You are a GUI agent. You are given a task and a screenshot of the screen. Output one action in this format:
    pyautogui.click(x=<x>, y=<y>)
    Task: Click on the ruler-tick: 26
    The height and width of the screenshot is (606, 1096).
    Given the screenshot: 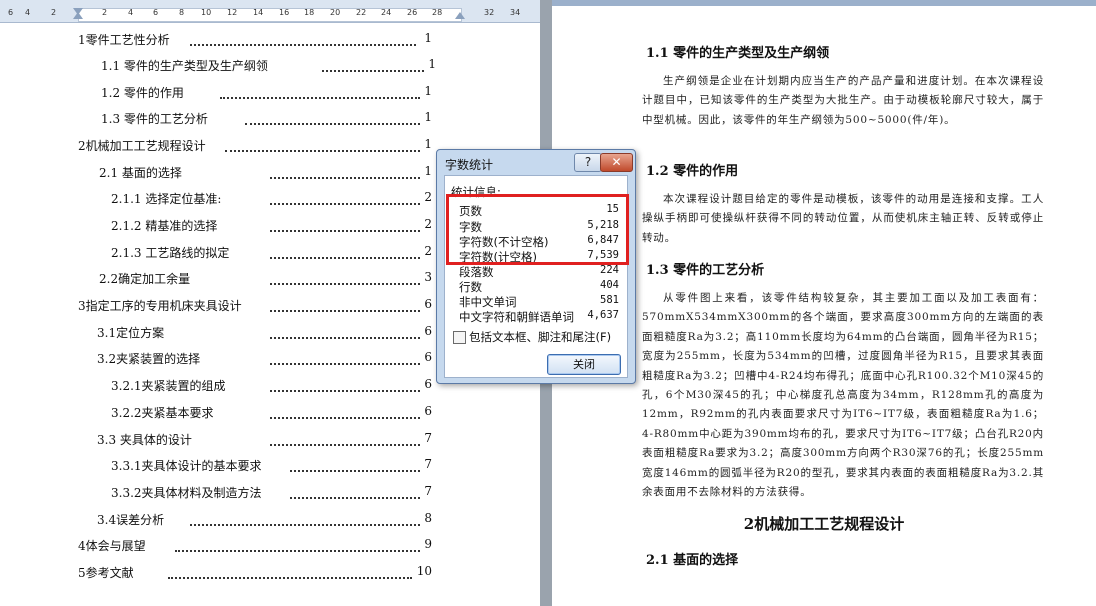 What is the action you would take?
    pyautogui.click(x=412, y=12)
    